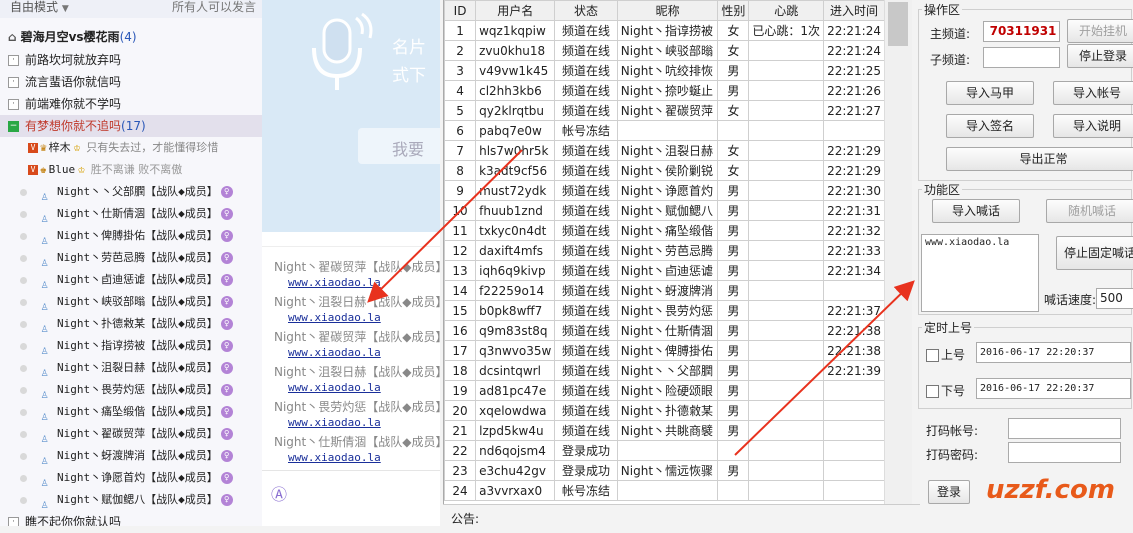 This screenshot has height=533, width=1133. I want to click on start-hang-button: 开始挂机, so click(1100, 31).